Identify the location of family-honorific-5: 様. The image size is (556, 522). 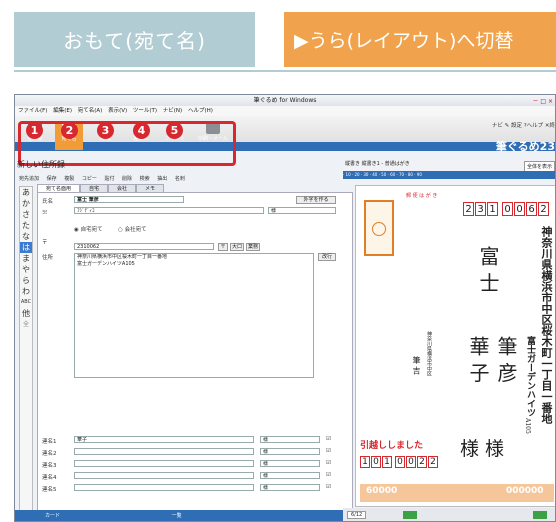
(290, 487).